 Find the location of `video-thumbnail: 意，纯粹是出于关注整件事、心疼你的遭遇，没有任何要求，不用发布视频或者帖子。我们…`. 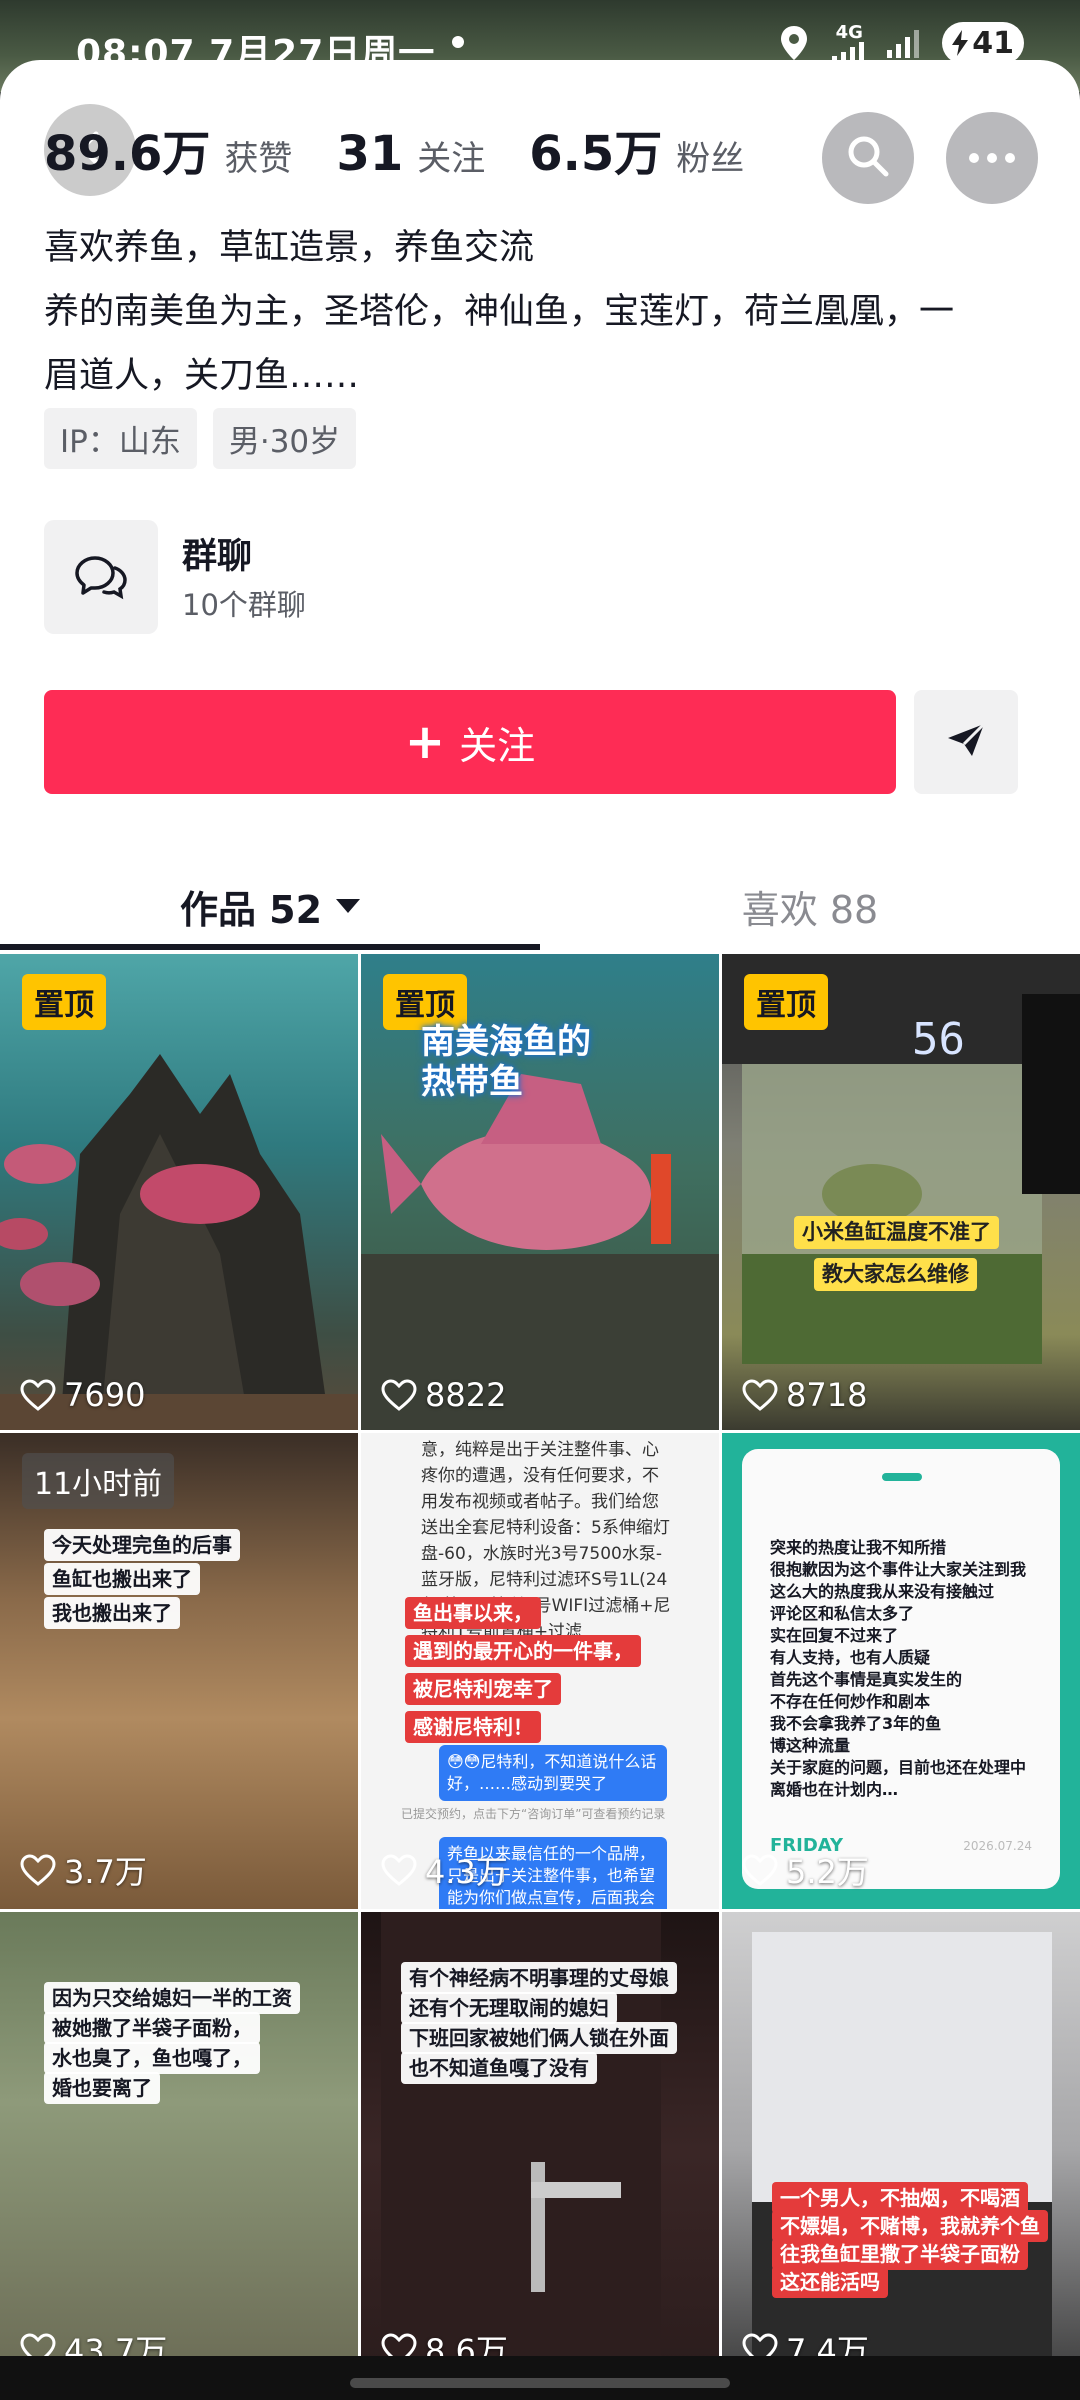

video-thumbnail: 意，纯粹是出于关注整件事、心疼你的遭遇，没有任何要求，不用发布视频或者帖子。我们… is located at coordinates (540, 1671).